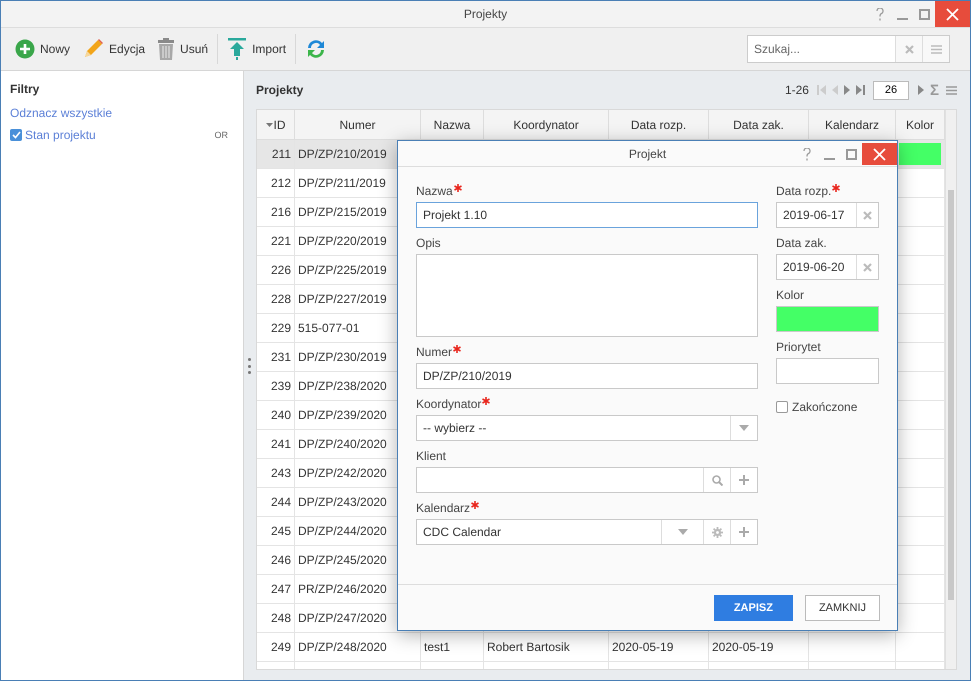 Image resolution: width=971 pixels, height=681 pixels. What do you see at coordinates (122, 113) in the screenshot?
I see `deselect-all-link: Odznacz wszystkie` at bounding box center [122, 113].